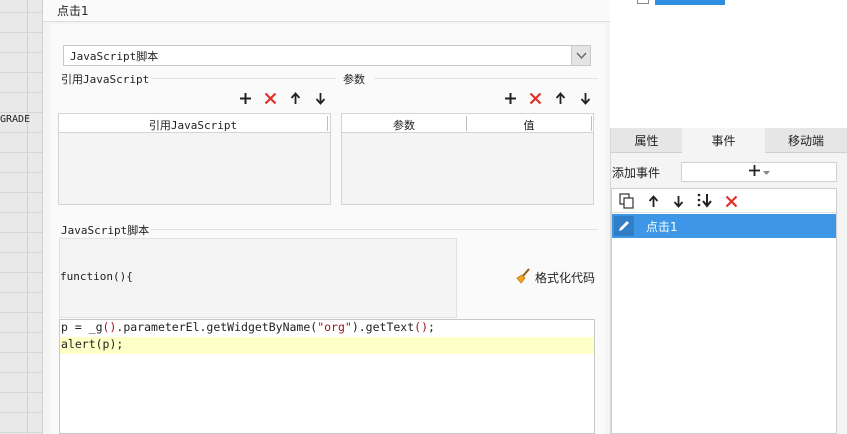 The image size is (847, 434). Describe the element at coordinates (21, 217) in the screenshot. I see `spreadsheet-row-strip` at that location.